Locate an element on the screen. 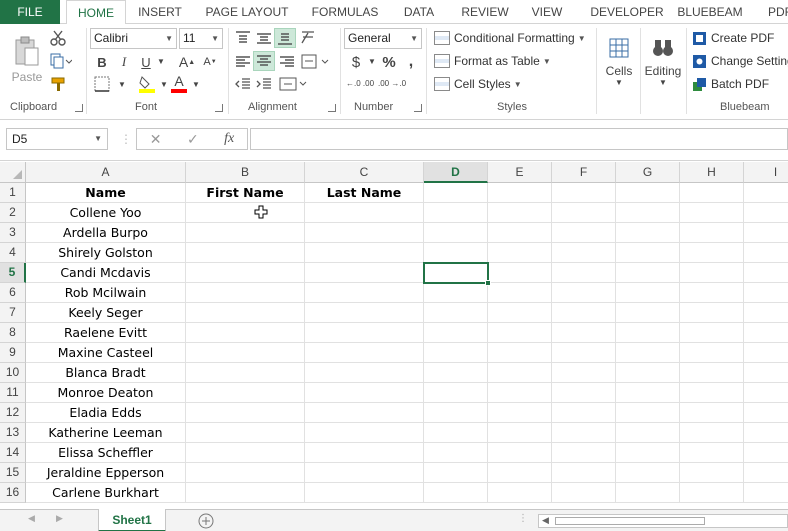  column-header-f: F is located at coordinates (584, 172).